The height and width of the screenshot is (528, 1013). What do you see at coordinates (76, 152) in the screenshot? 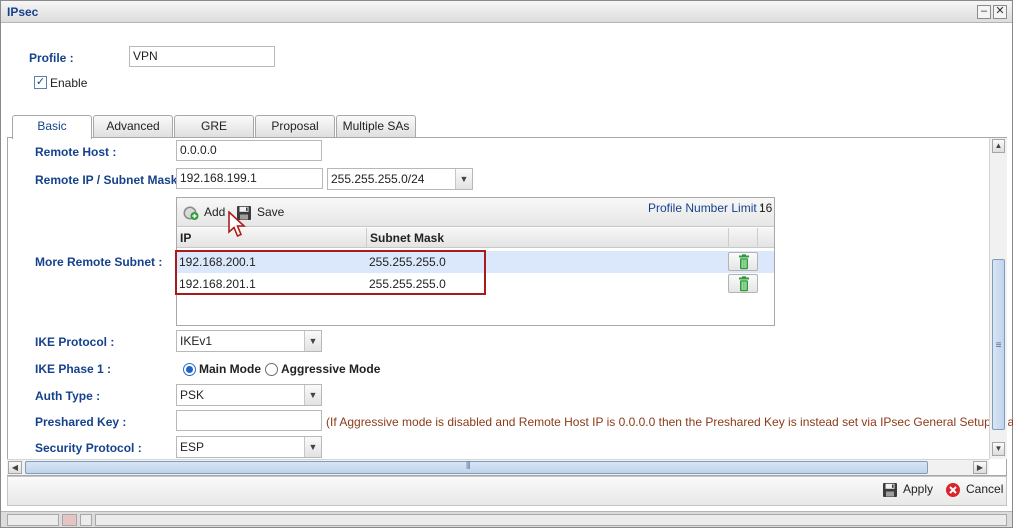
I see `remote-host-label: Remote Host :` at bounding box center [76, 152].